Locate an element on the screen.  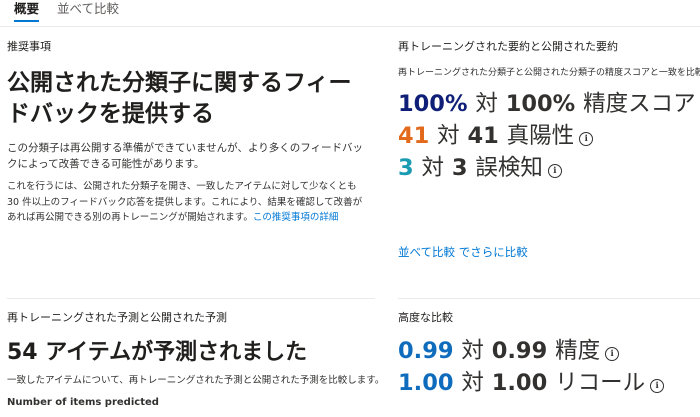
metric-right-value: 0.99 is located at coordinates (519, 351).